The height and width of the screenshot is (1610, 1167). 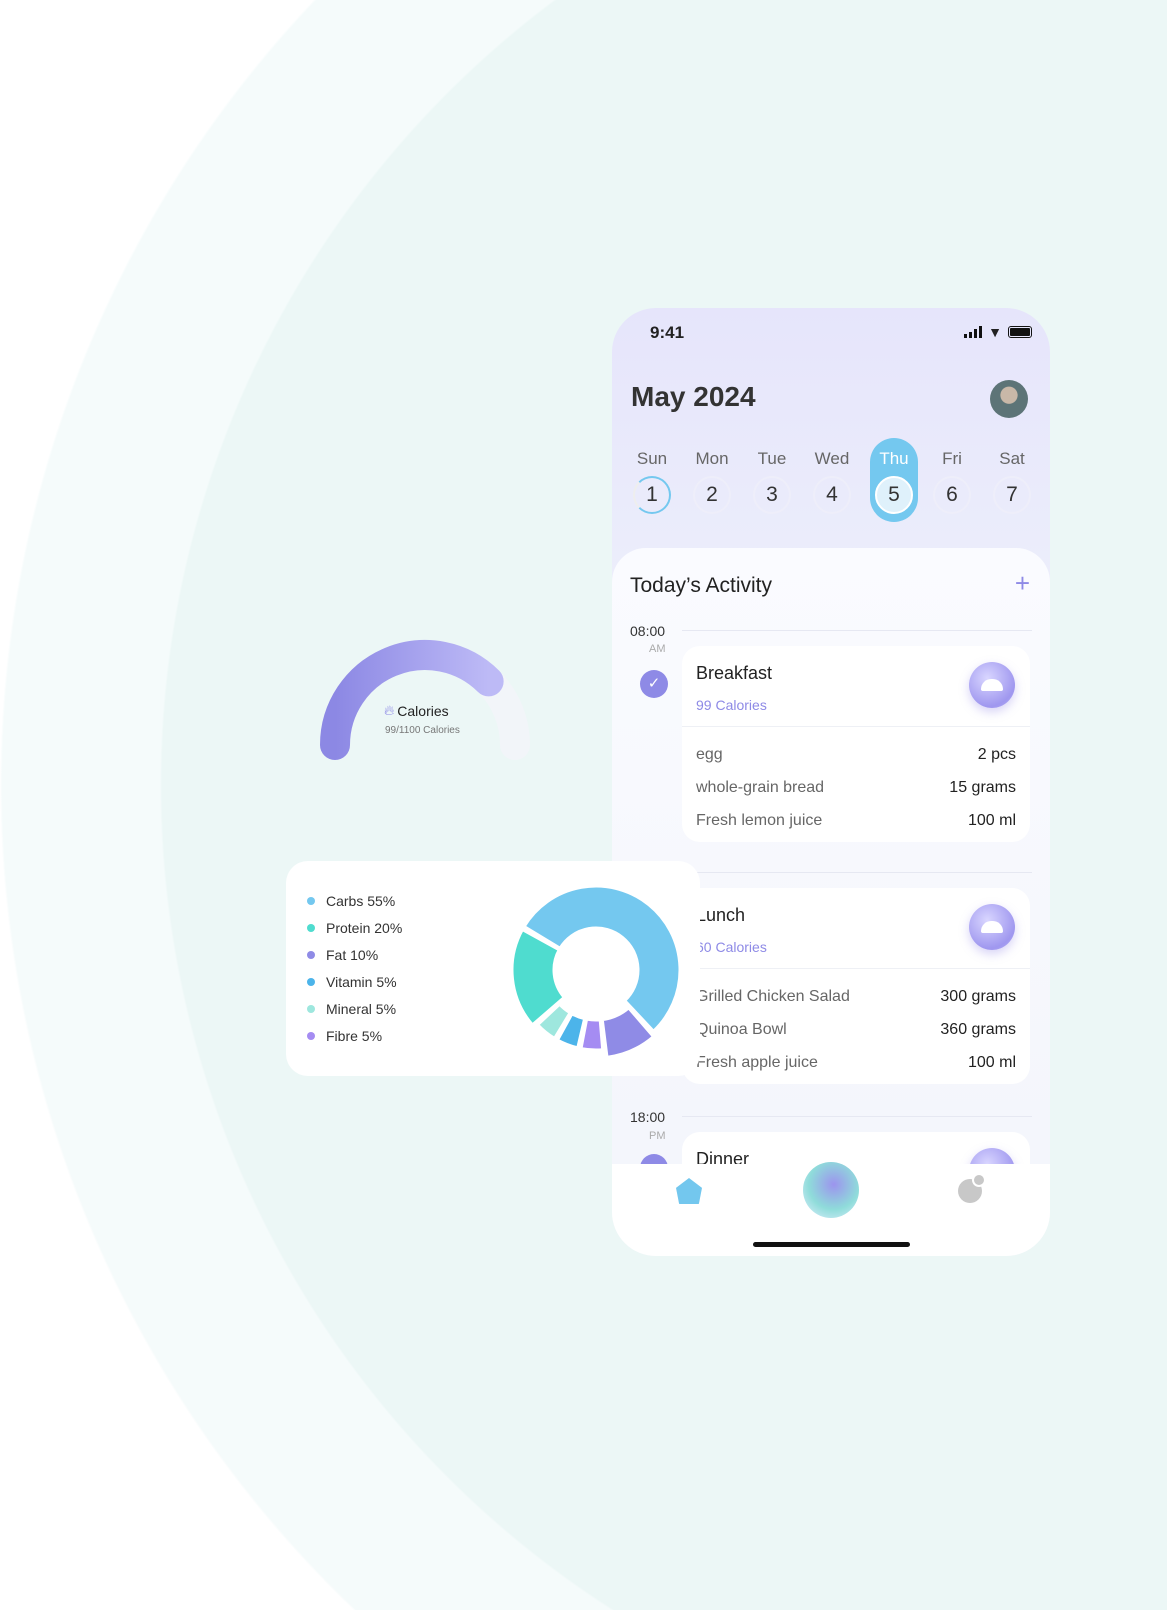 I want to click on meal-name: Breakfast, so click(x=734, y=673).